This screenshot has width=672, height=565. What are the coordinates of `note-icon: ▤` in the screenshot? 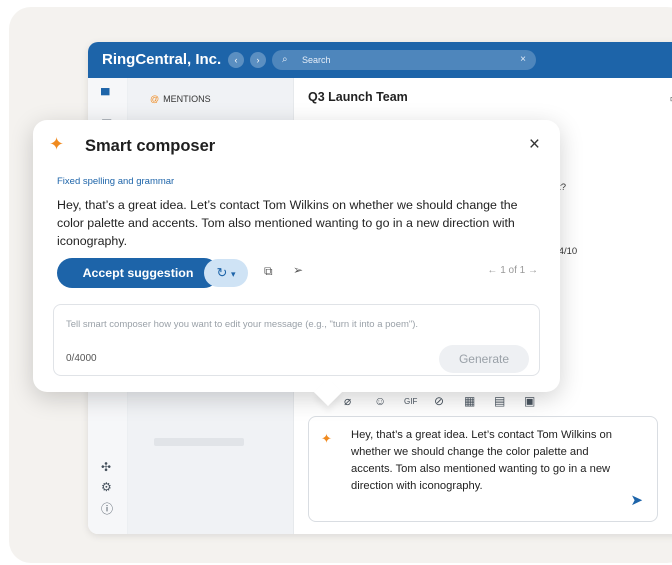 It's located at (499, 401).